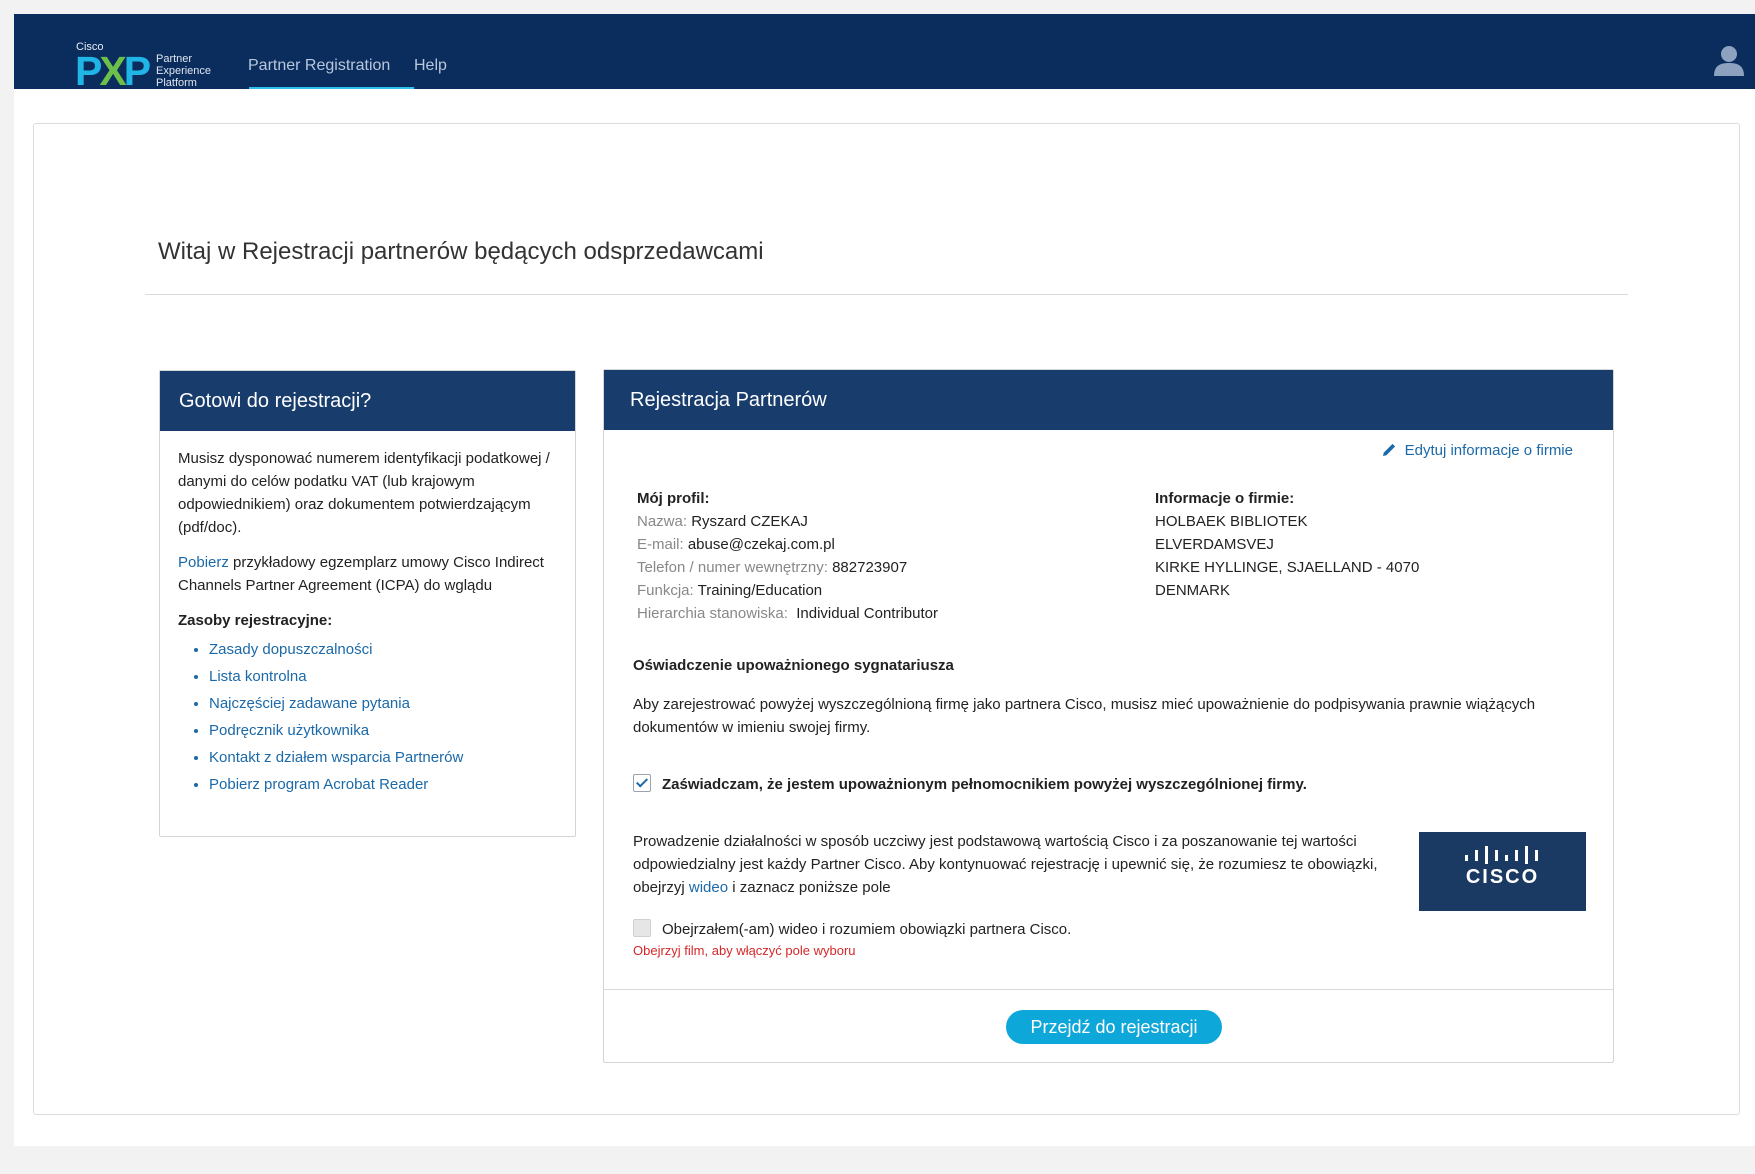 The image size is (1755, 1174). What do you see at coordinates (383, 757) in the screenshot?
I see `resource-link-support-contact: Kontakt z działem wsparcia Partnerów` at bounding box center [383, 757].